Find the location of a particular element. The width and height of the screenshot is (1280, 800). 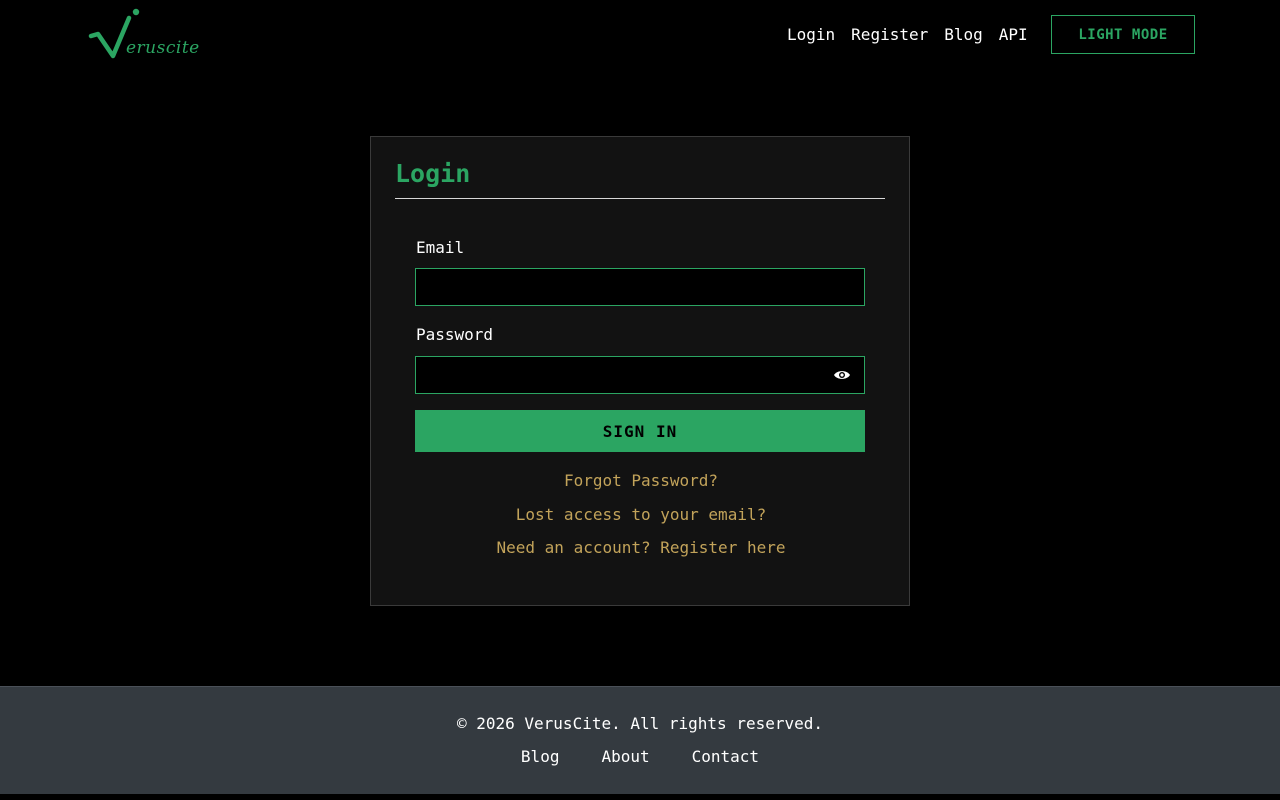

footer-blog-link: Blog is located at coordinates (540, 756).